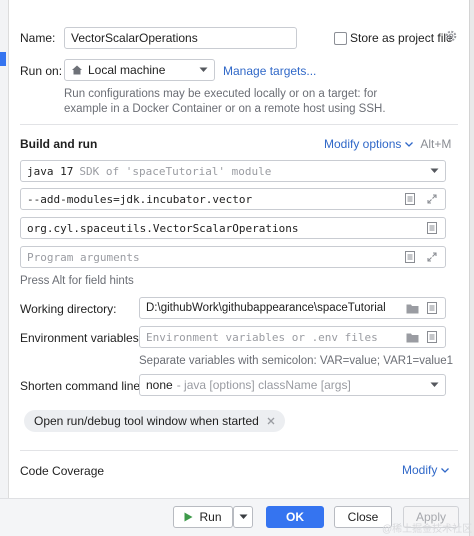 This screenshot has height=536, width=474. I want to click on run-on-value: Local machine, so click(127, 70).